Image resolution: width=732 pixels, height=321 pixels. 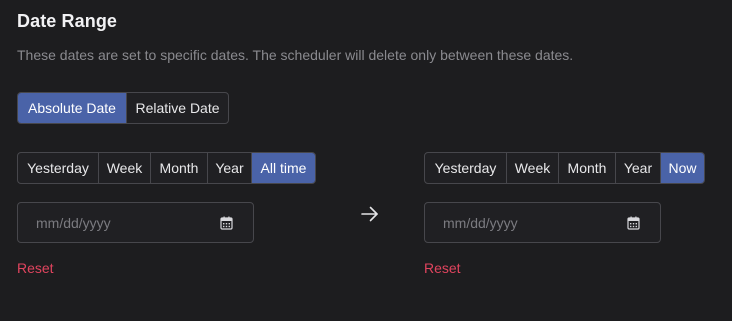 I want to click on date-range-title: Date Range, so click(x=67, y=21).